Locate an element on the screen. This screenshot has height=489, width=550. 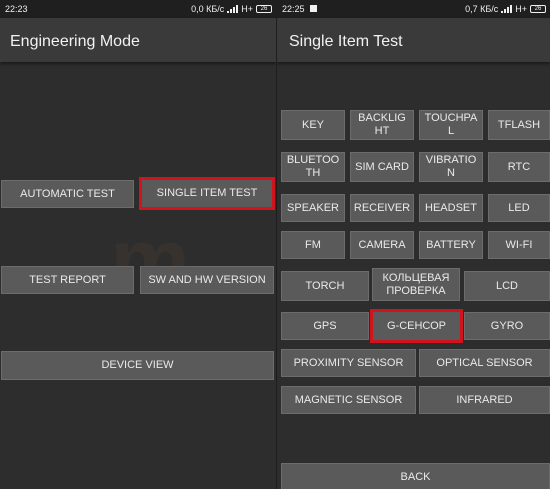
rtc-button: RTC is located at coordinates (519, 167).